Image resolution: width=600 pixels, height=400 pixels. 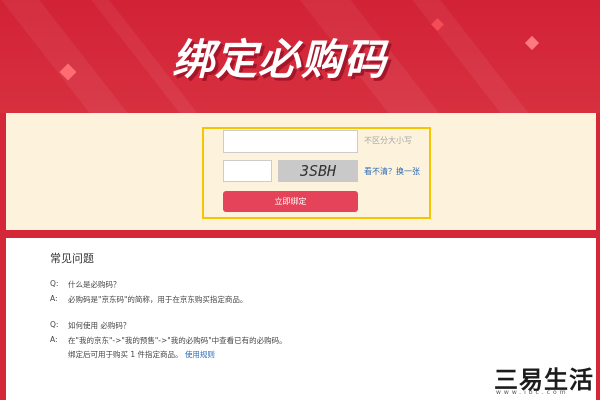 What do you see at coordinates (94, 284) in the screenshot?
I see `faq-question: 什么是必购码？` at bounding box center [94, 284].